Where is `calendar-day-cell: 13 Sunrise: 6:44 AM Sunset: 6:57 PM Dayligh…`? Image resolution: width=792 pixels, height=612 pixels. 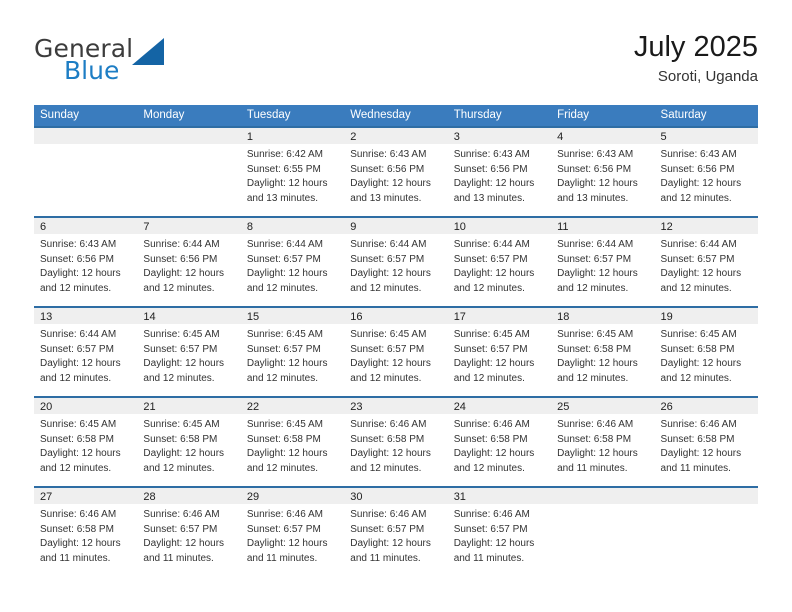 calendar-day-cell: 13 Sunrise: 6:44 AM Sunset: 6:57 PM Dayligh… is located at coordinates (86, 351).